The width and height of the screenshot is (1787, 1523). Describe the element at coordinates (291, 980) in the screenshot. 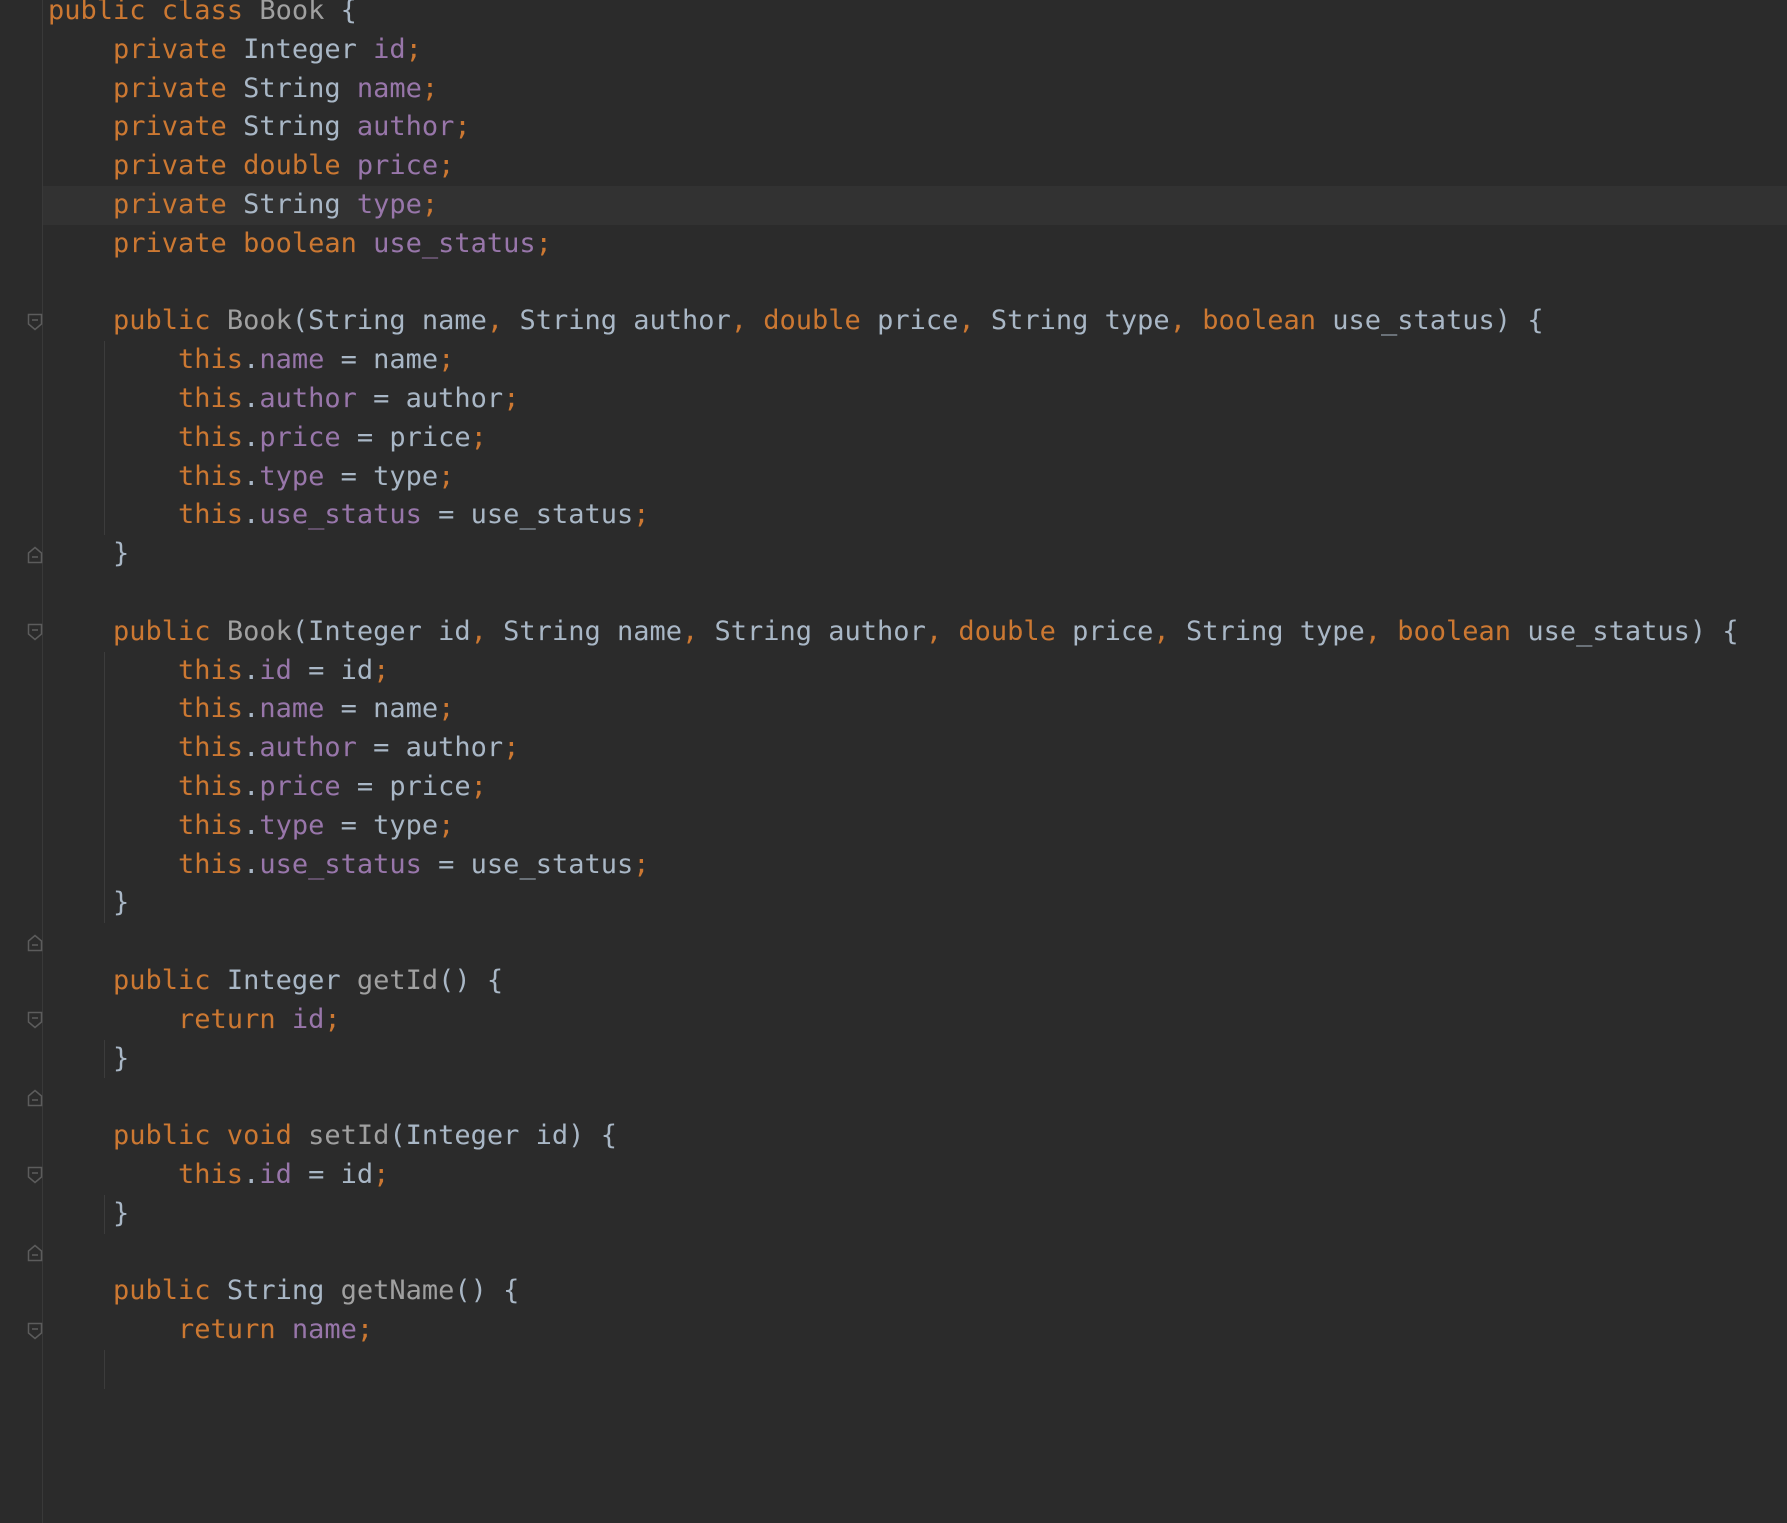

I see `code-token: Integer` at that location.